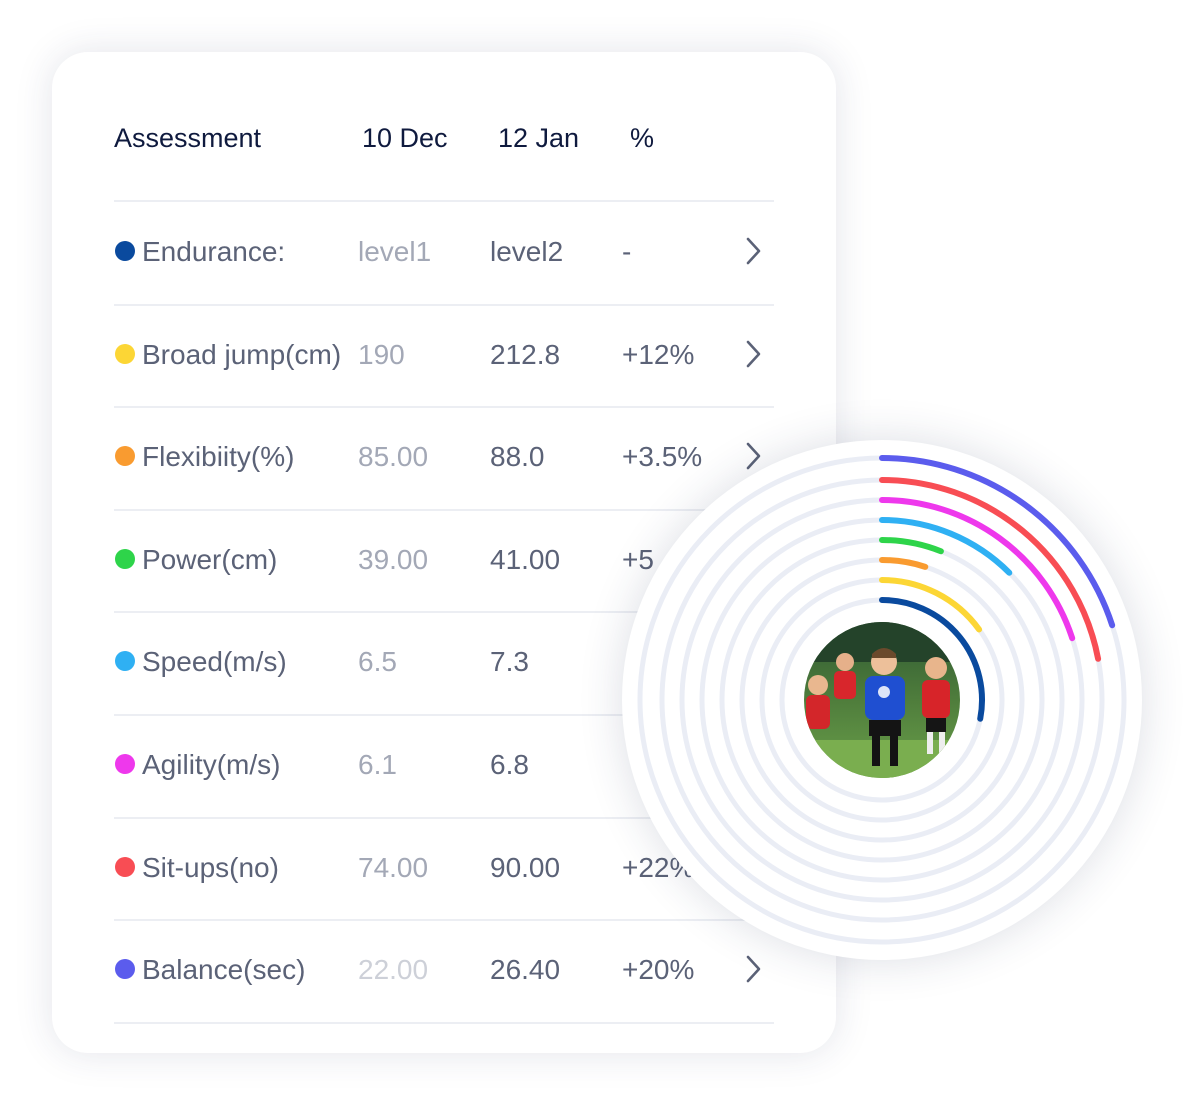 This screenshot has height=1106, width=1194. What do you see at coordinates (218, 457) in the screenshot?
I see `metric-name: Flexibiity(%)` at bounding box center [218, 457].